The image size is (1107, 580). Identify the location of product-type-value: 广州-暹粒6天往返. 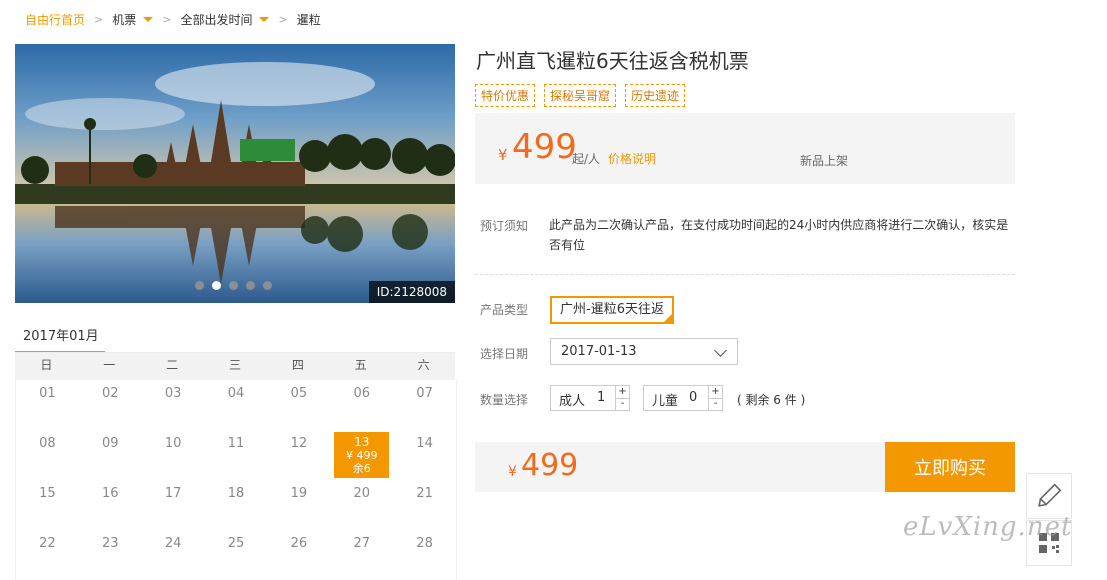
(612, 309).